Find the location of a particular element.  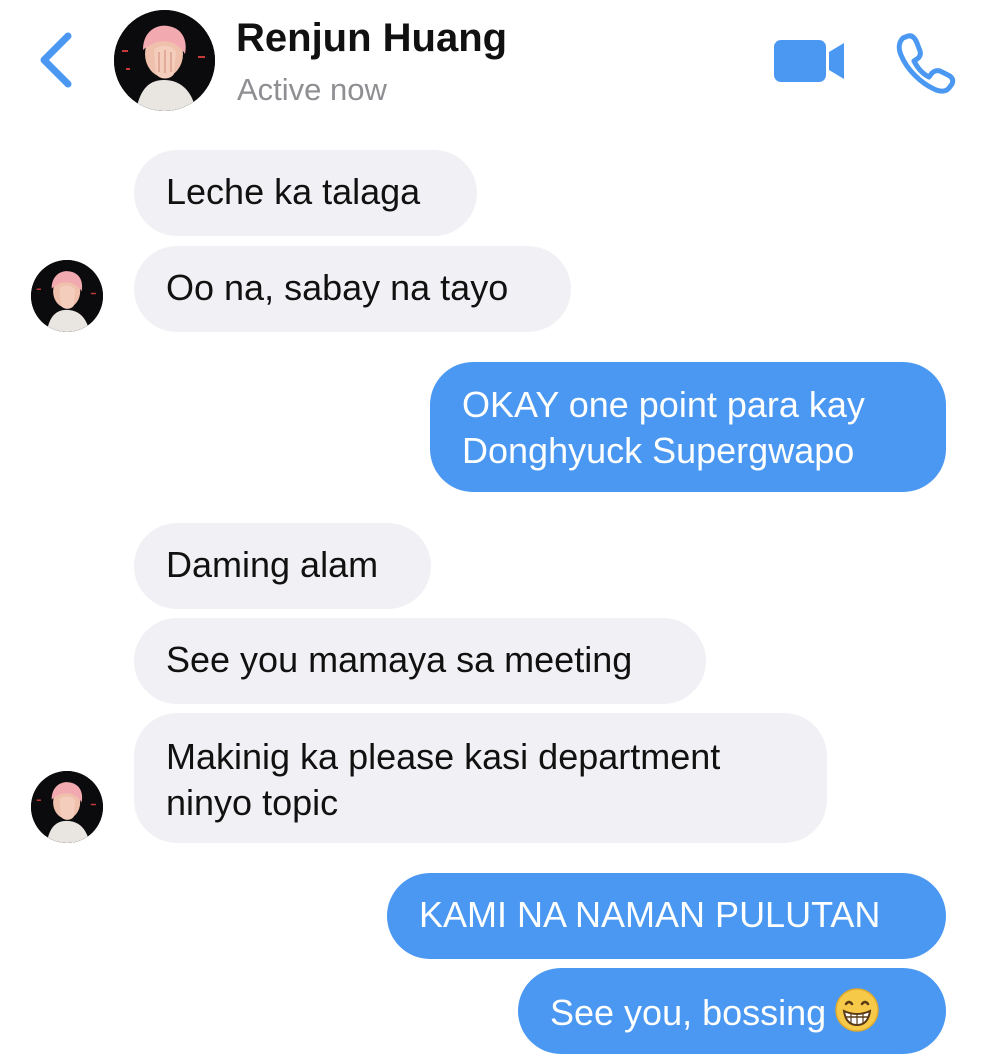

video-call-button is located at coordinates (809, 61).